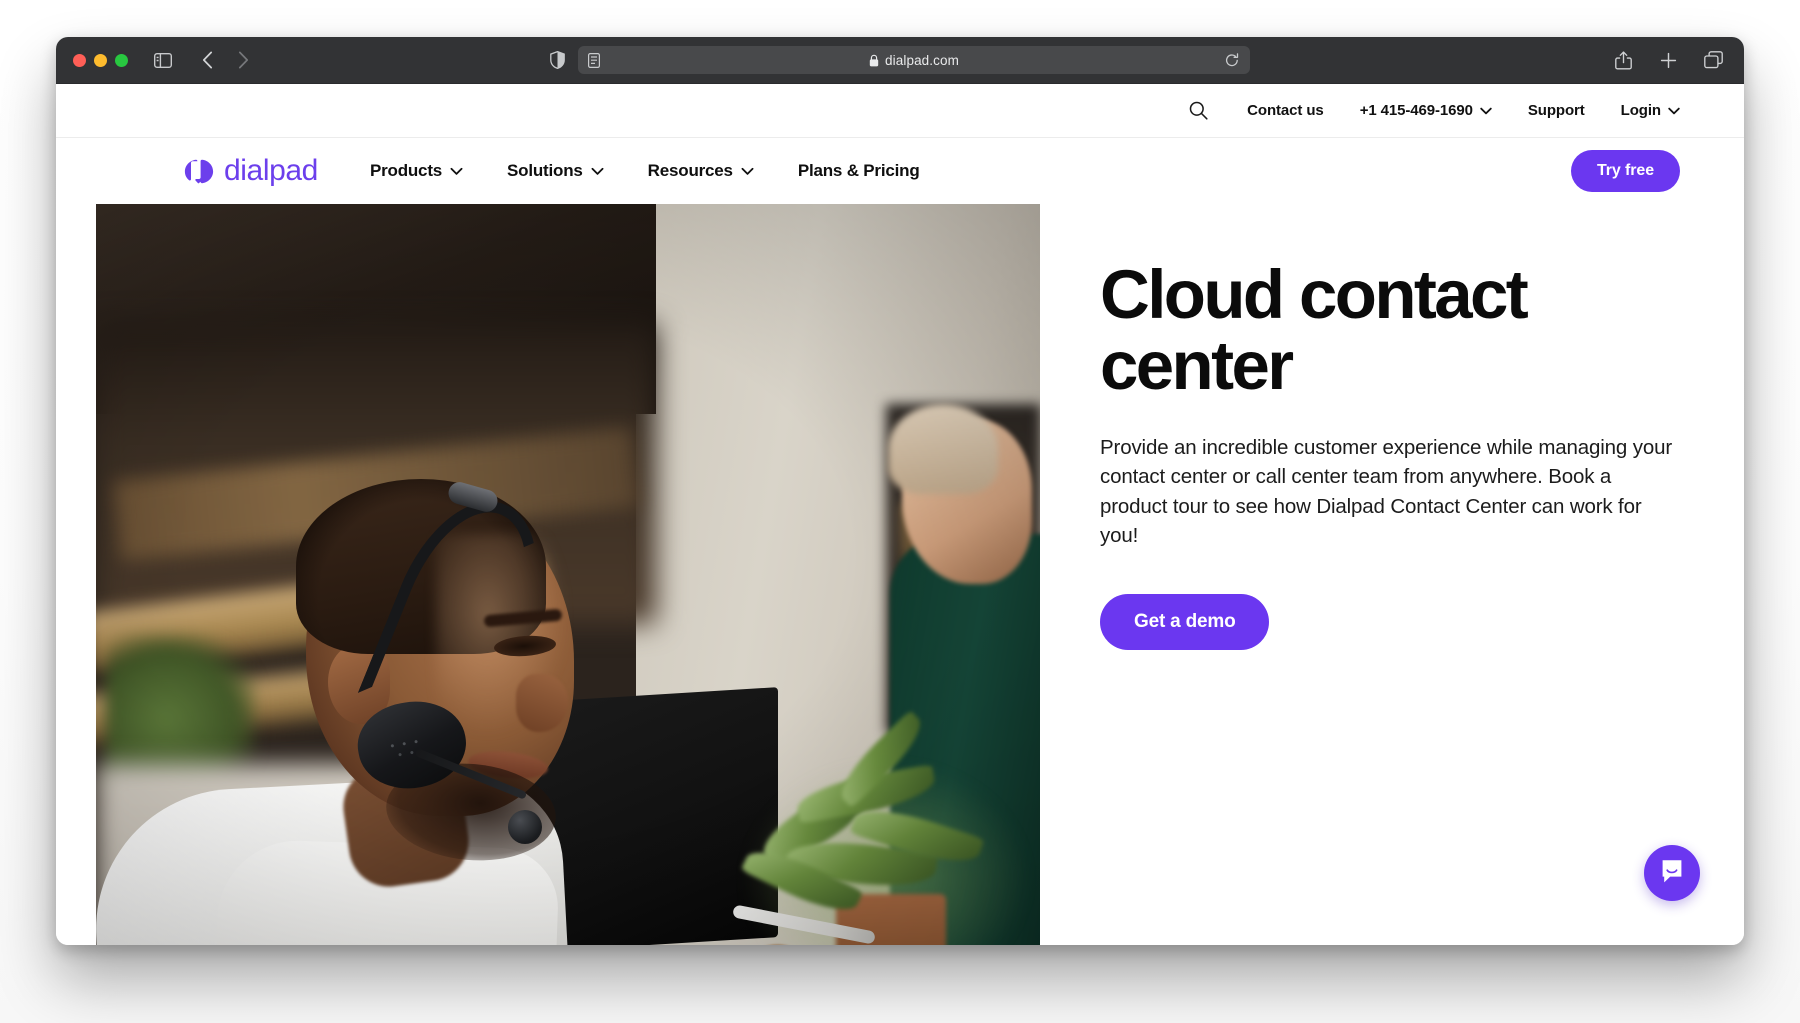 Image resolution: width=1800 pixels, height=1023 pixels. I want to click on dialpad-logo: dialpad, so click(251, 171).